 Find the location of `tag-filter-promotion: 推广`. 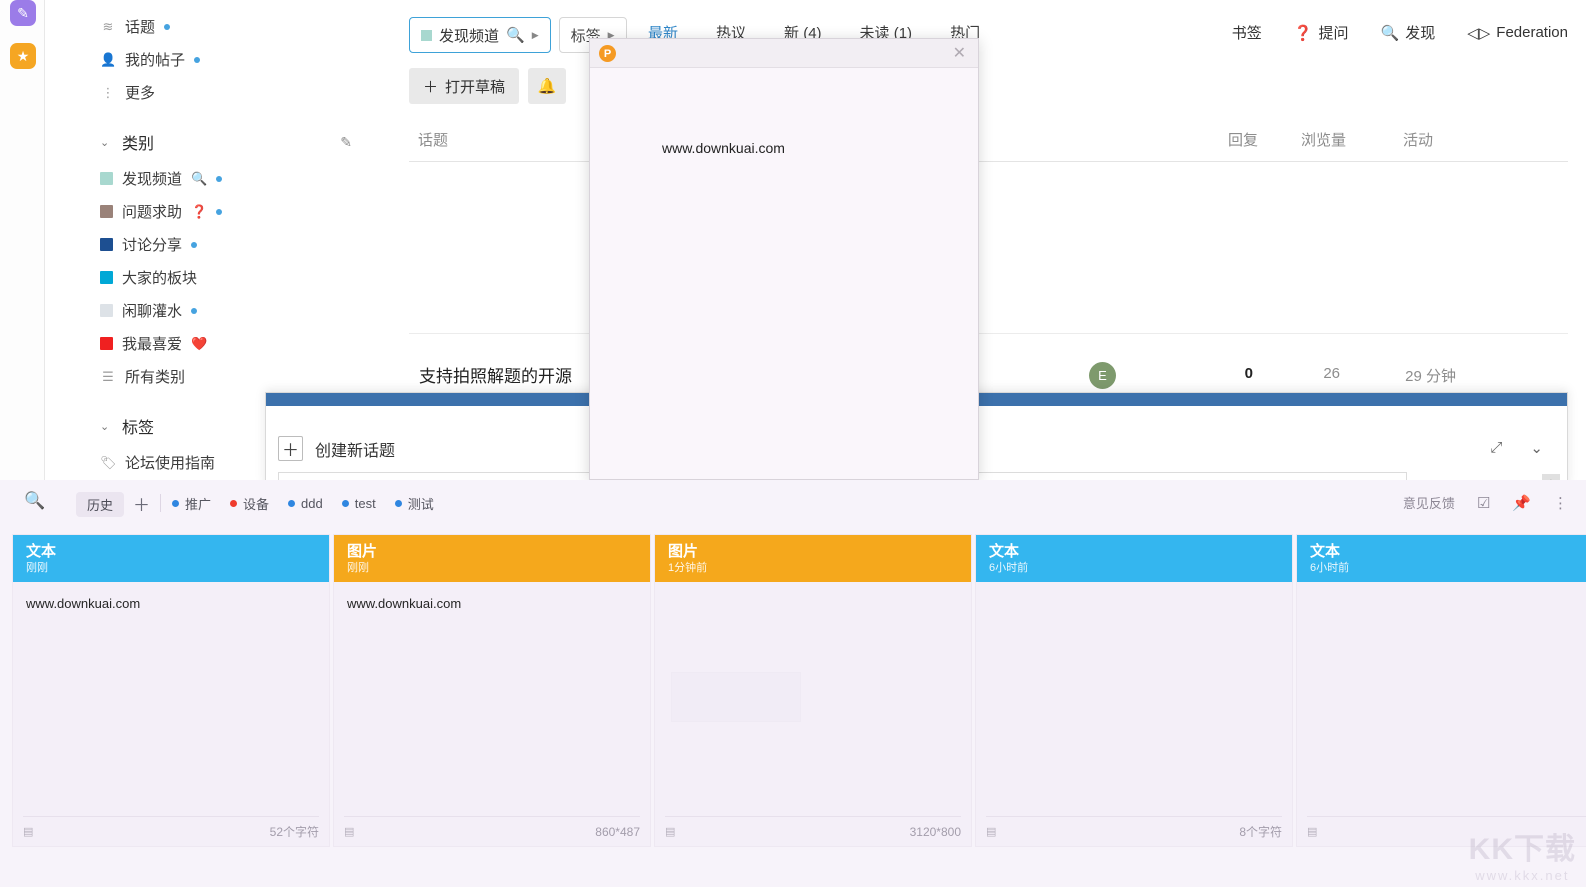

tag-filter-promotion: 推广 is located at coordinates (191, 503).